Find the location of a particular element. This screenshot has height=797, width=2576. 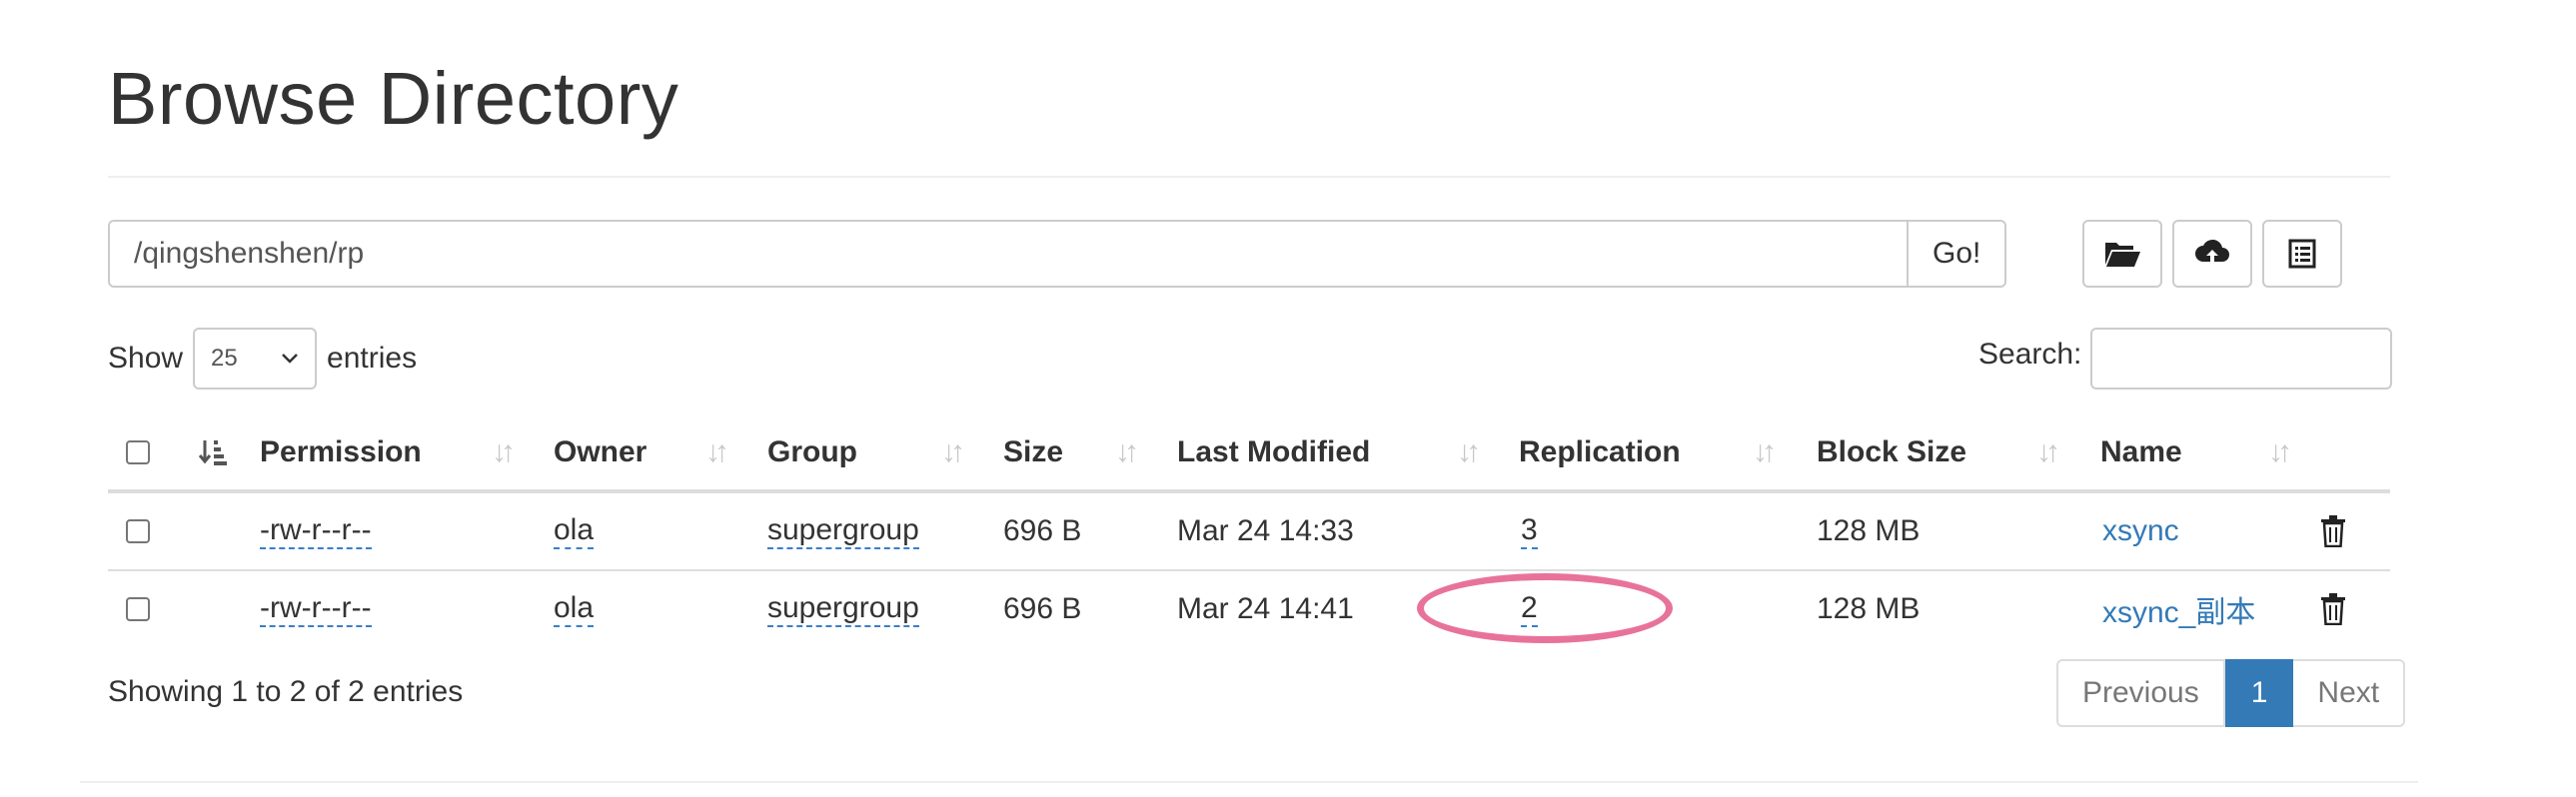

create-directory-button is located at coordinates (2122, 254).